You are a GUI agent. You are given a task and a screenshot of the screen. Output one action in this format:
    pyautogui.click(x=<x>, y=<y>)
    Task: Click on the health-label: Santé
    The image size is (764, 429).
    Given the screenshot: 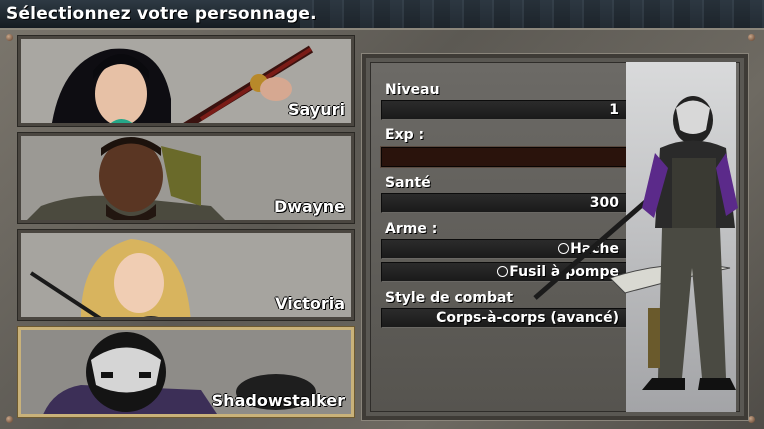 What is the action you would take?
    pyautogui.click(x=408, y=183)
    